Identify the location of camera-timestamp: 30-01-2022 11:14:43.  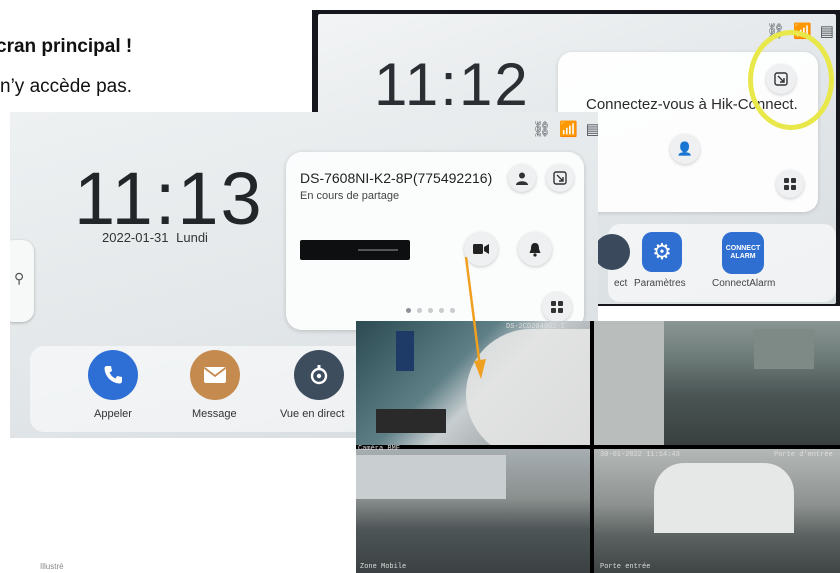
(640, 455).